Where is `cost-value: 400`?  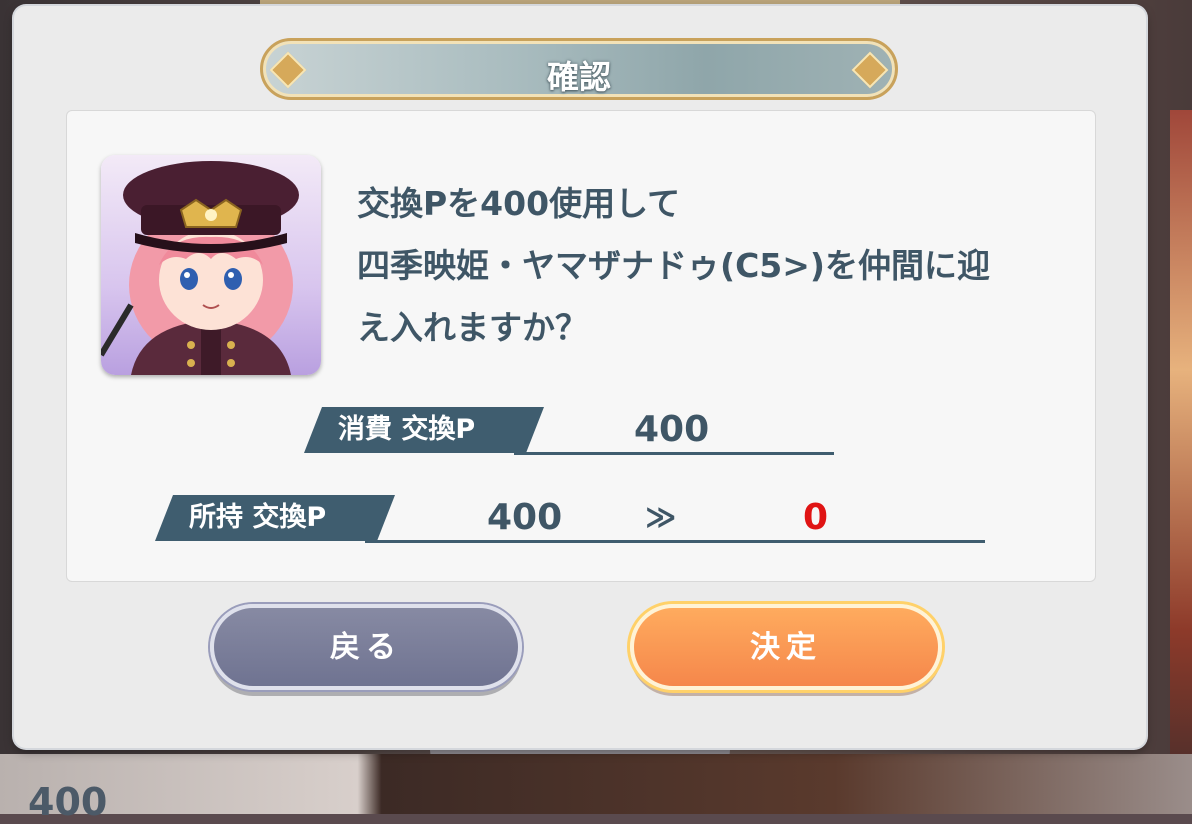 cost-value: 400 is located at coordinates (672, 429).